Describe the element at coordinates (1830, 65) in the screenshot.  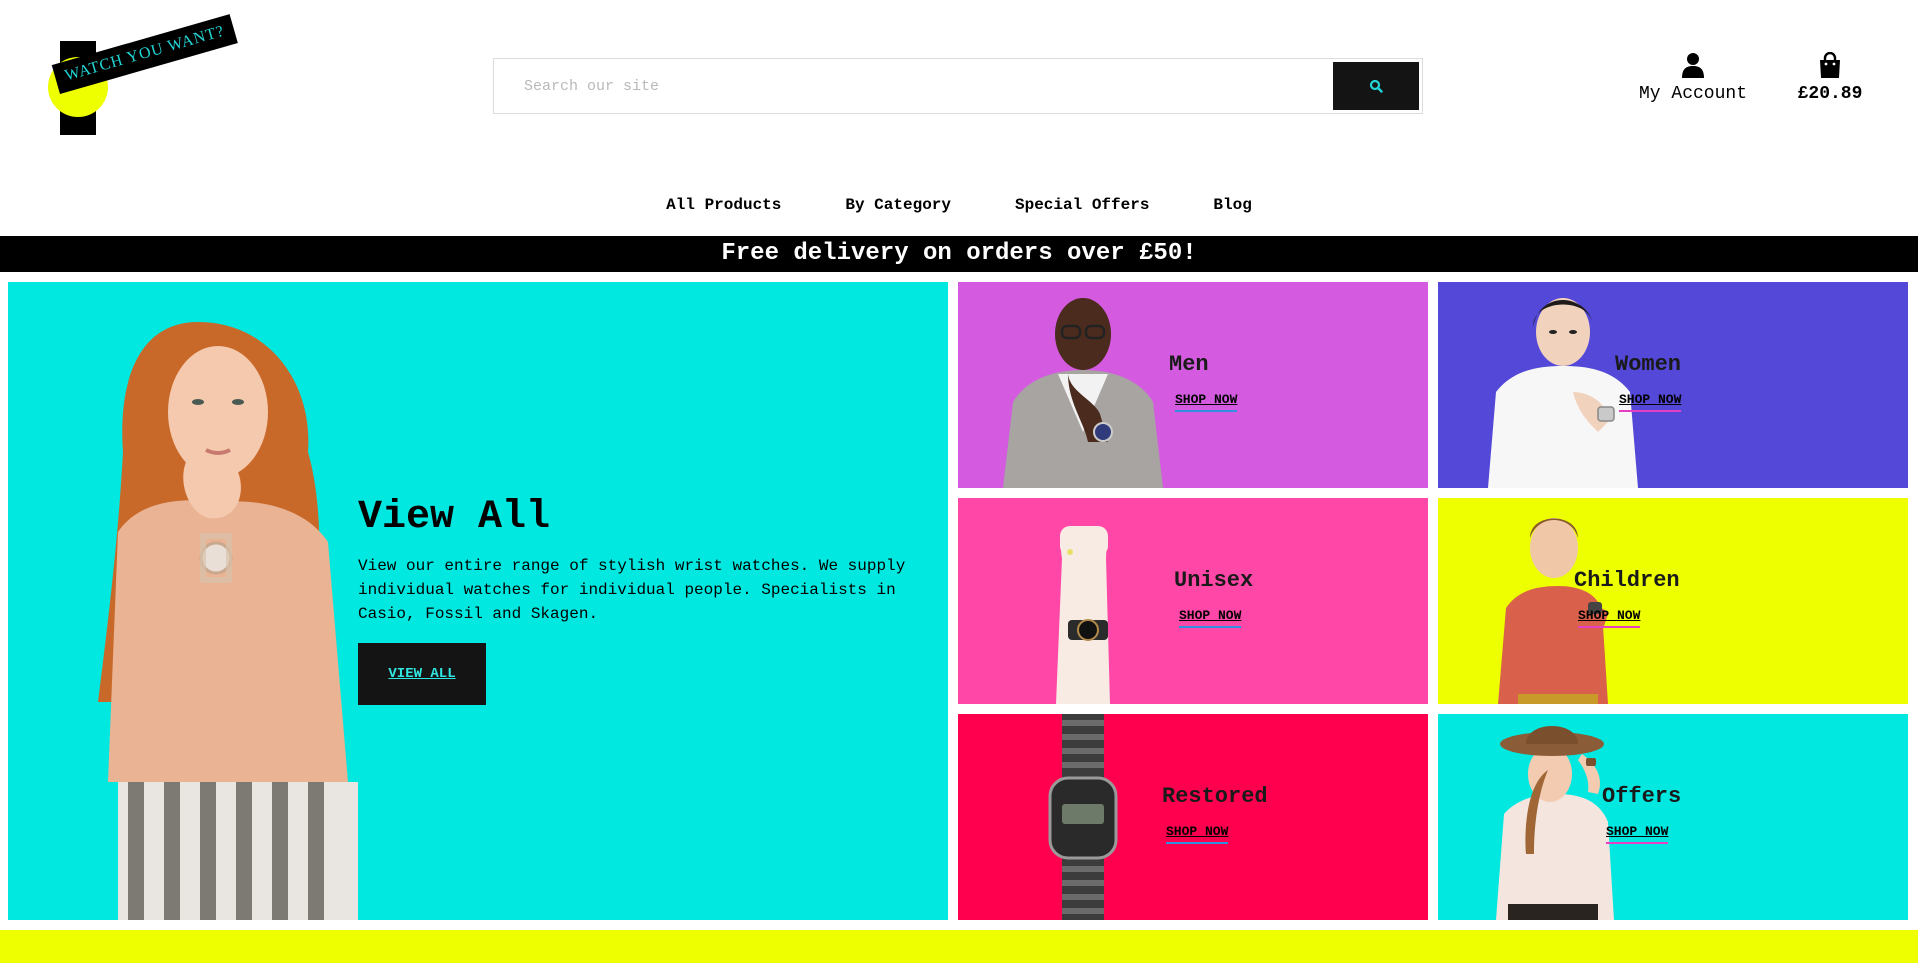
I see `shopping-bag-icon` at that location.